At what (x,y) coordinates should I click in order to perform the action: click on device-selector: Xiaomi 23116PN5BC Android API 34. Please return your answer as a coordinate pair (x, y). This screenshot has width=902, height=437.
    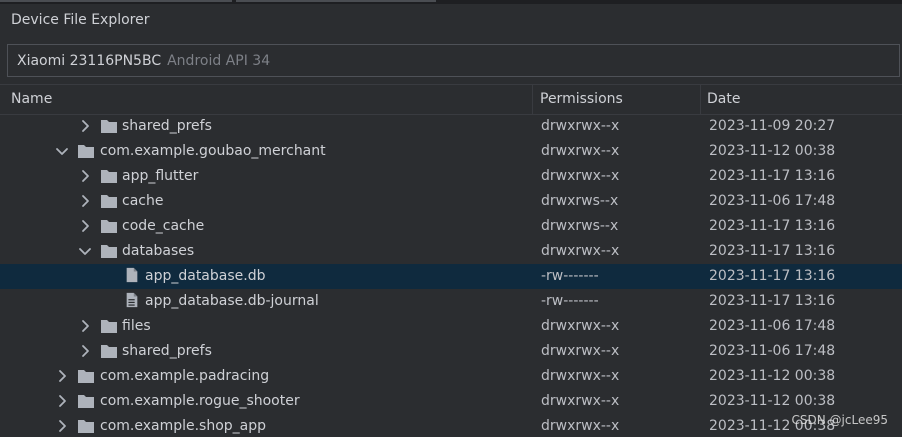
    Looking at the image, I should click on (453, 60).